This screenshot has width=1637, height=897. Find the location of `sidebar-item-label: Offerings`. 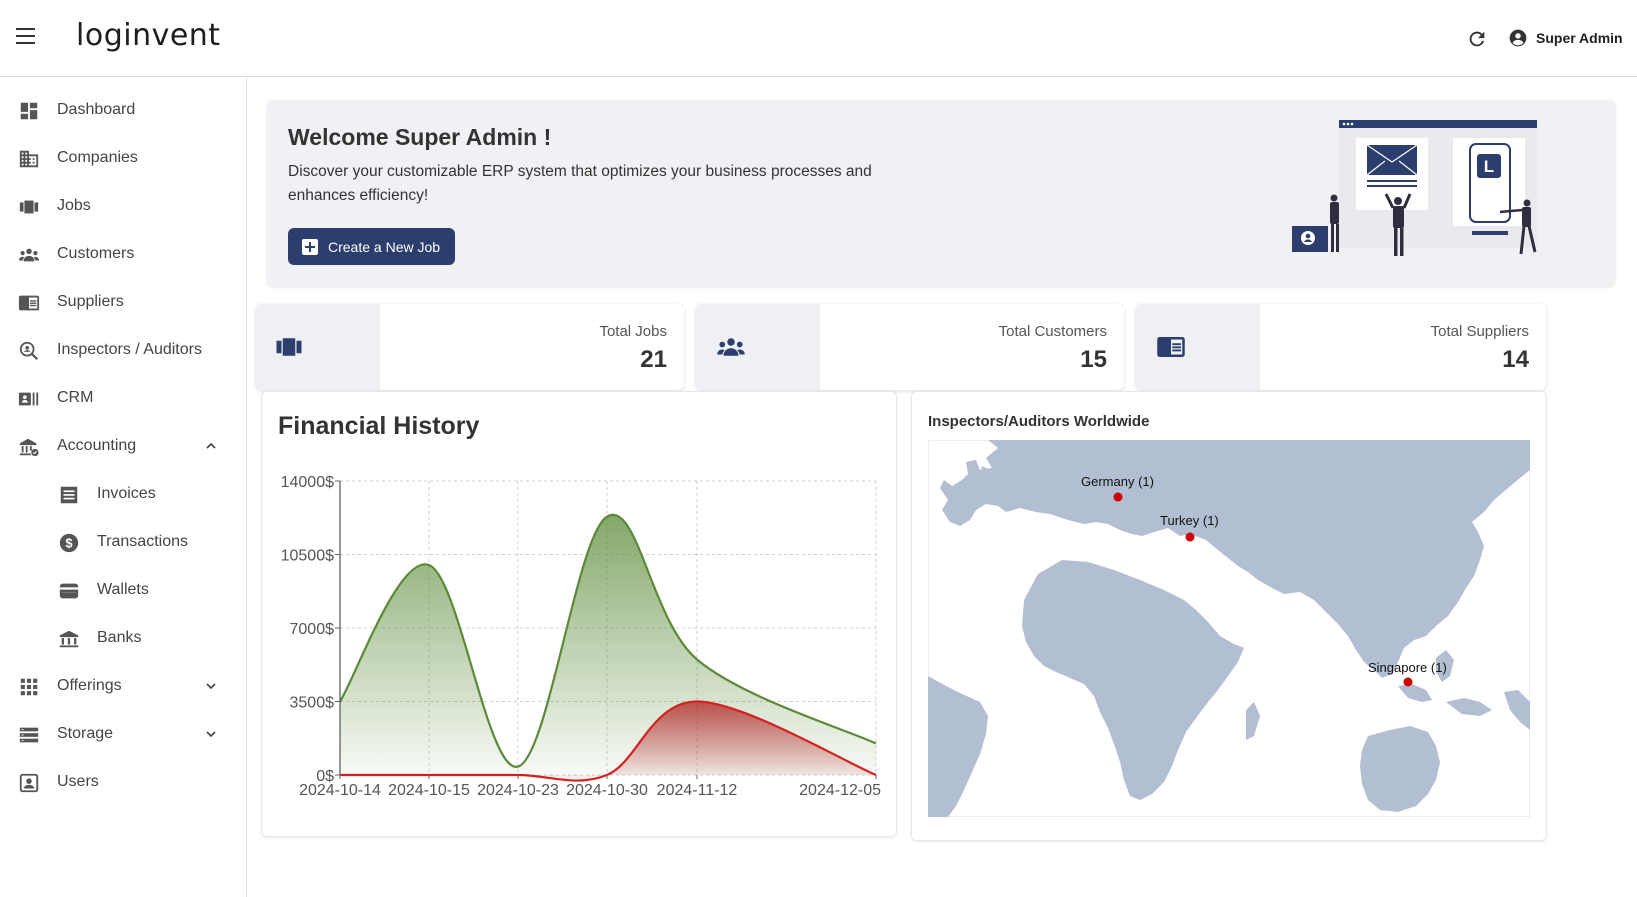

sidebar-item-label: Offerings is located at coordinates (89, 685).